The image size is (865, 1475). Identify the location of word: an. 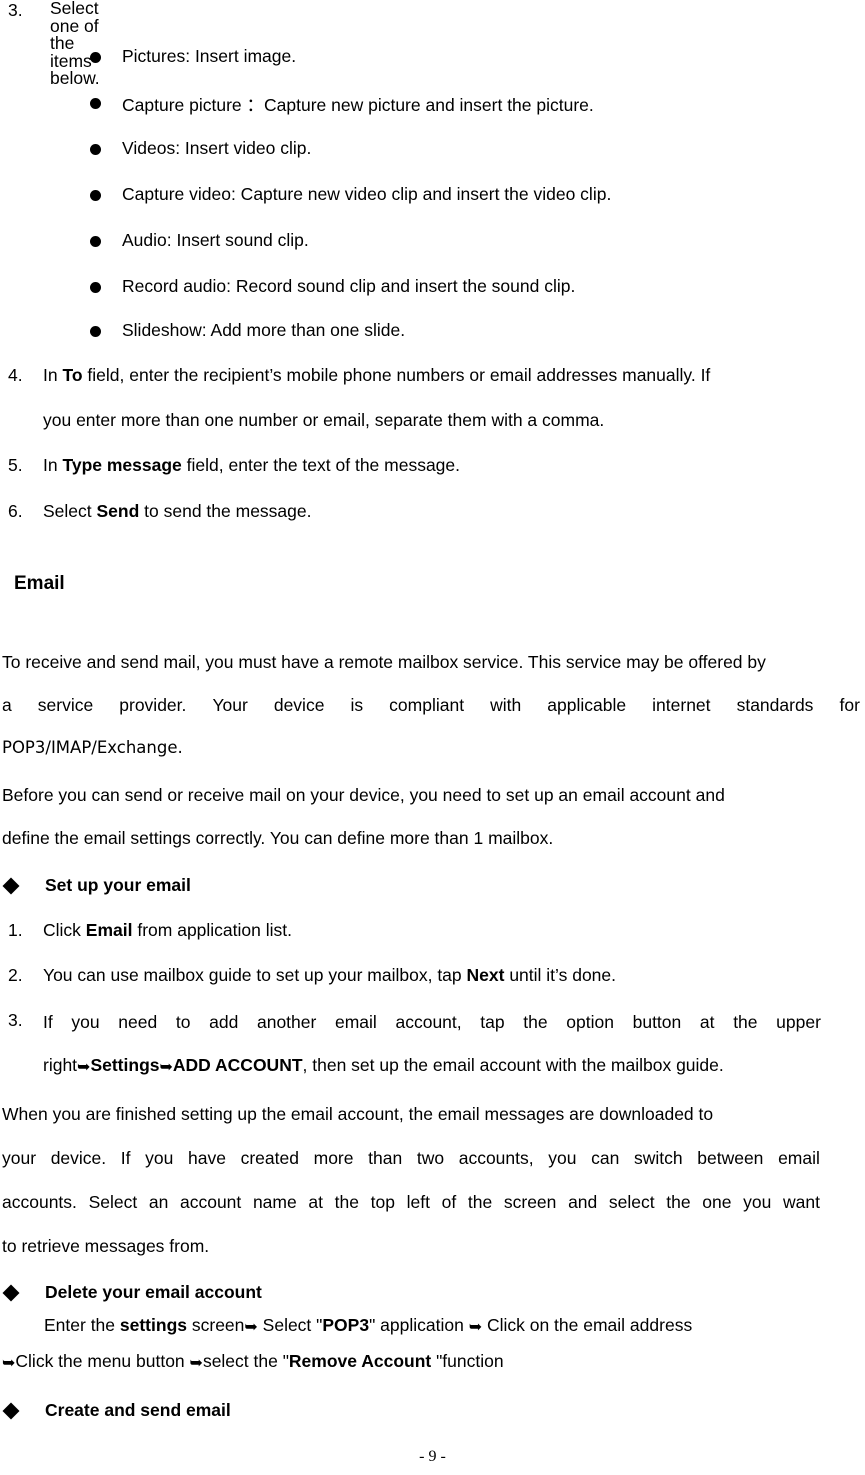
(158, 1202).